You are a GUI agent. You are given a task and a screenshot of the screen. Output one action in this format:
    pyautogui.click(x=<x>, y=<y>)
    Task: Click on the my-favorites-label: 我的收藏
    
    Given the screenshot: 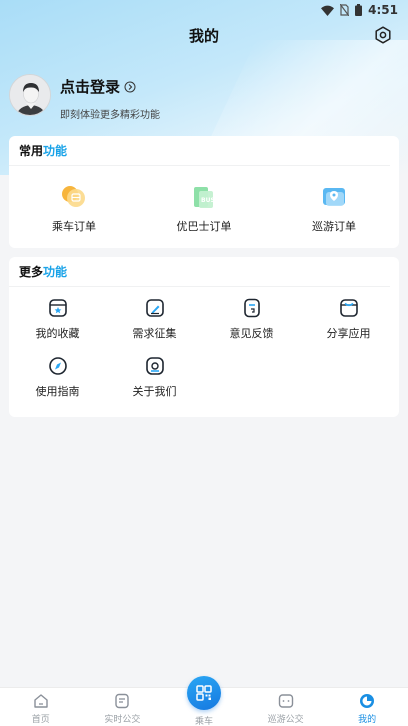 What is the action you would take?
    pyautogui.click(x=57, y=333)
    